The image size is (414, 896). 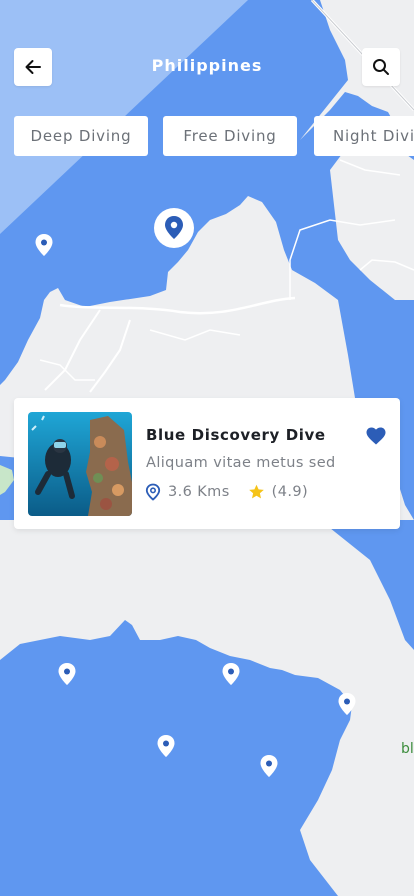 What do you see at coordinates (207, 55) in the screenshot?
I see `header: Philippines` at bounding box center [207, 55].